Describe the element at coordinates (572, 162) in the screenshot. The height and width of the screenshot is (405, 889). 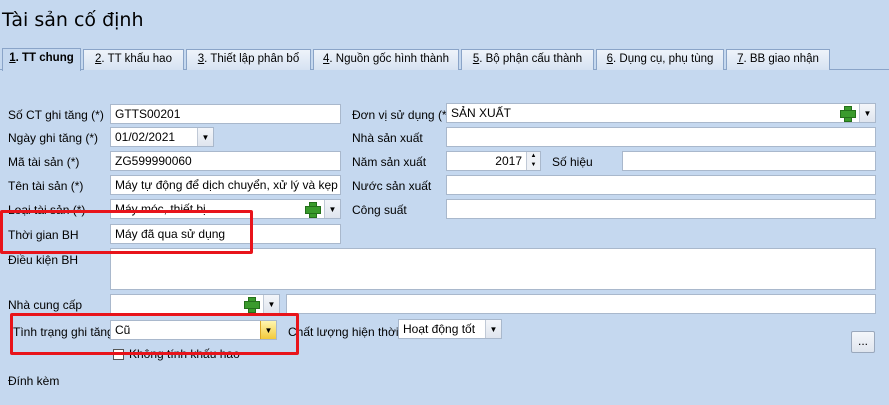
I see `so-hieu-label: Số hiệu` at that location.